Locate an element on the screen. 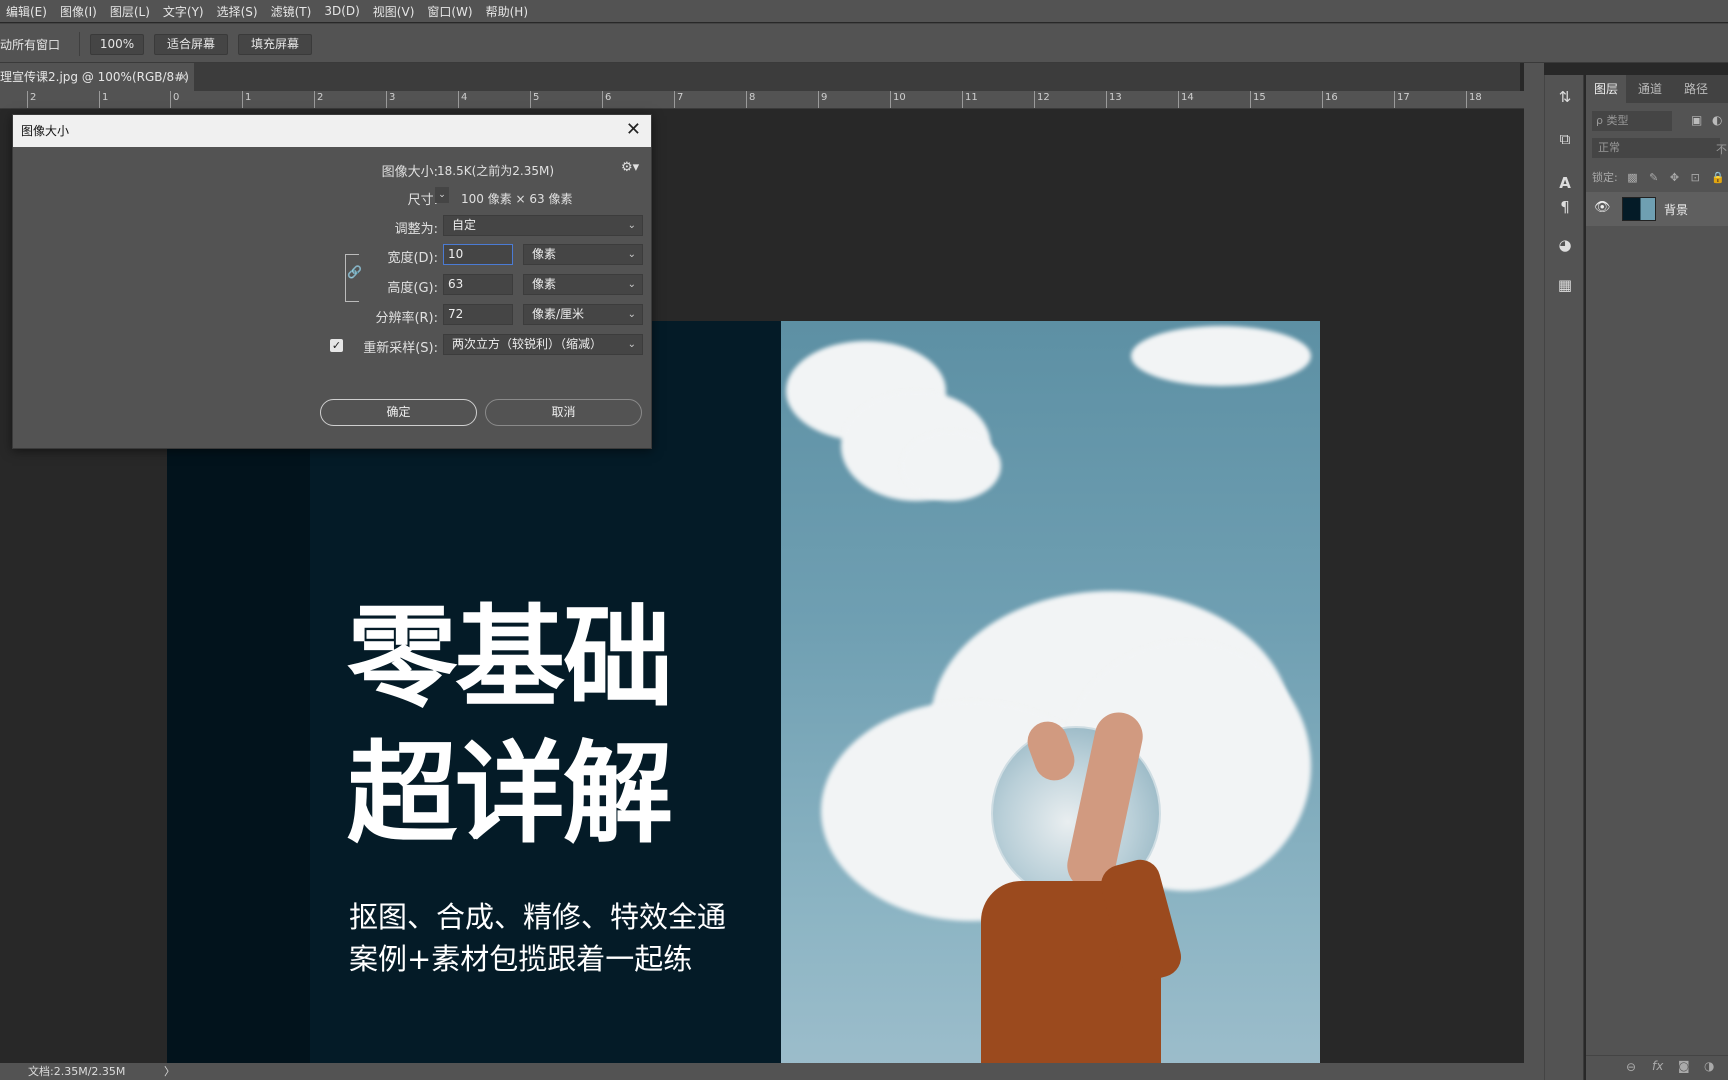 Image resolution: width=1728 pixels, height=1080 pixels. ruler-tick: 14 is located at coordinates (1186, 99).